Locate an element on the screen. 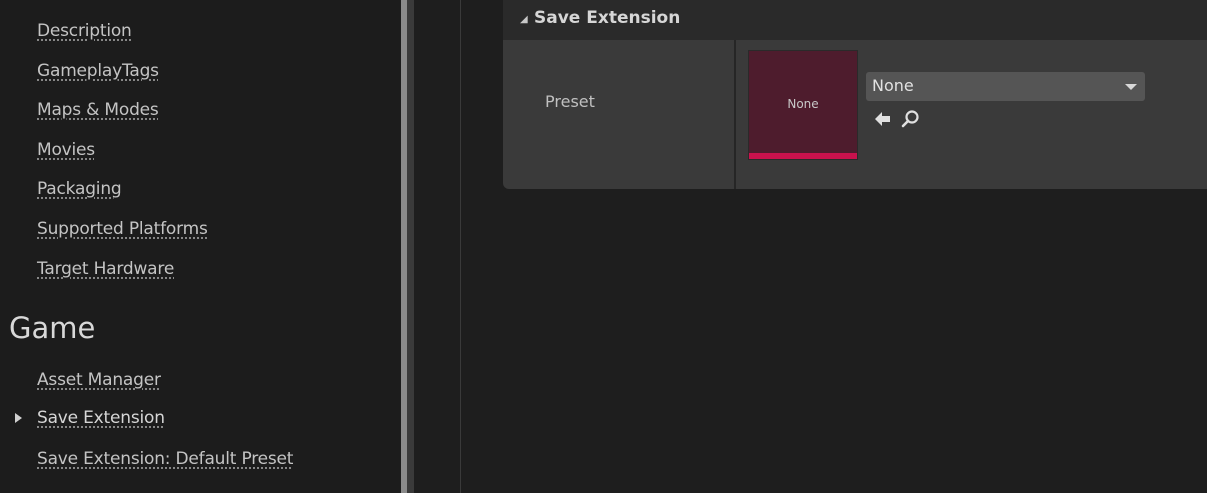  browse-asset-button is located at coordinates (911, 119).